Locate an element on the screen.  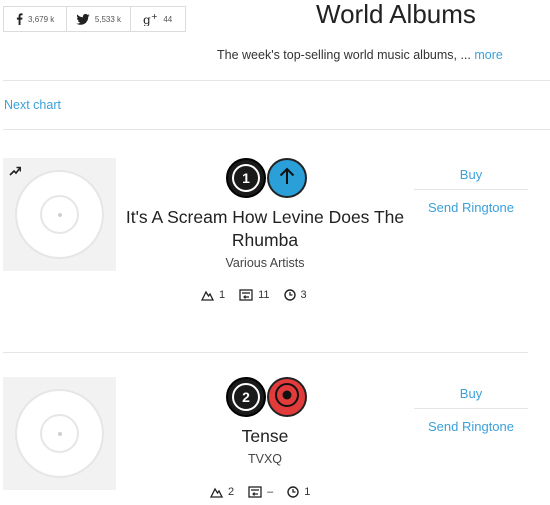
peak-position-stat: 2 is located at coordinates (222, 492).